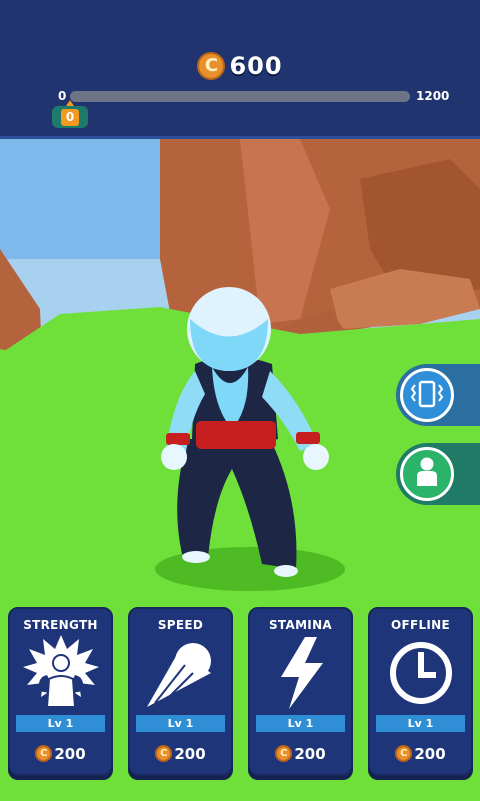 The width and height of the screenshot is (480, 801). What do you see at coordinates (300, 625) in the screenshot?
I see `card-title: STAMINA` at bounding box center [300, 625].